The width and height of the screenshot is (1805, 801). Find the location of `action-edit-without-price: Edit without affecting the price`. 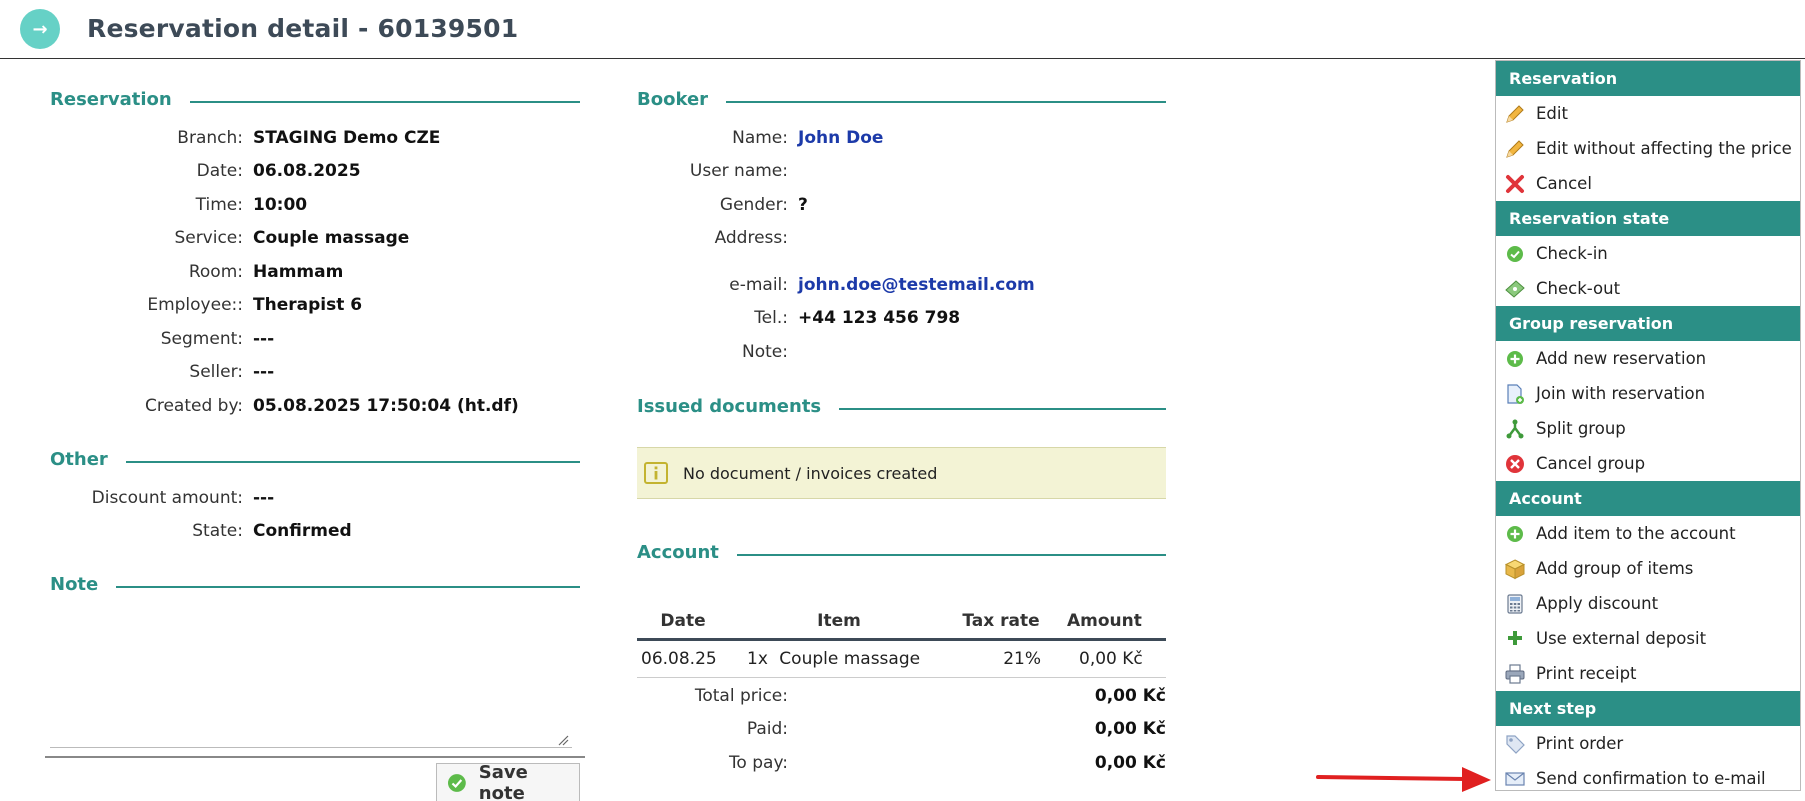

action-edit-without-price: Edit without affecting the price is located at coordinates (1648, 148).